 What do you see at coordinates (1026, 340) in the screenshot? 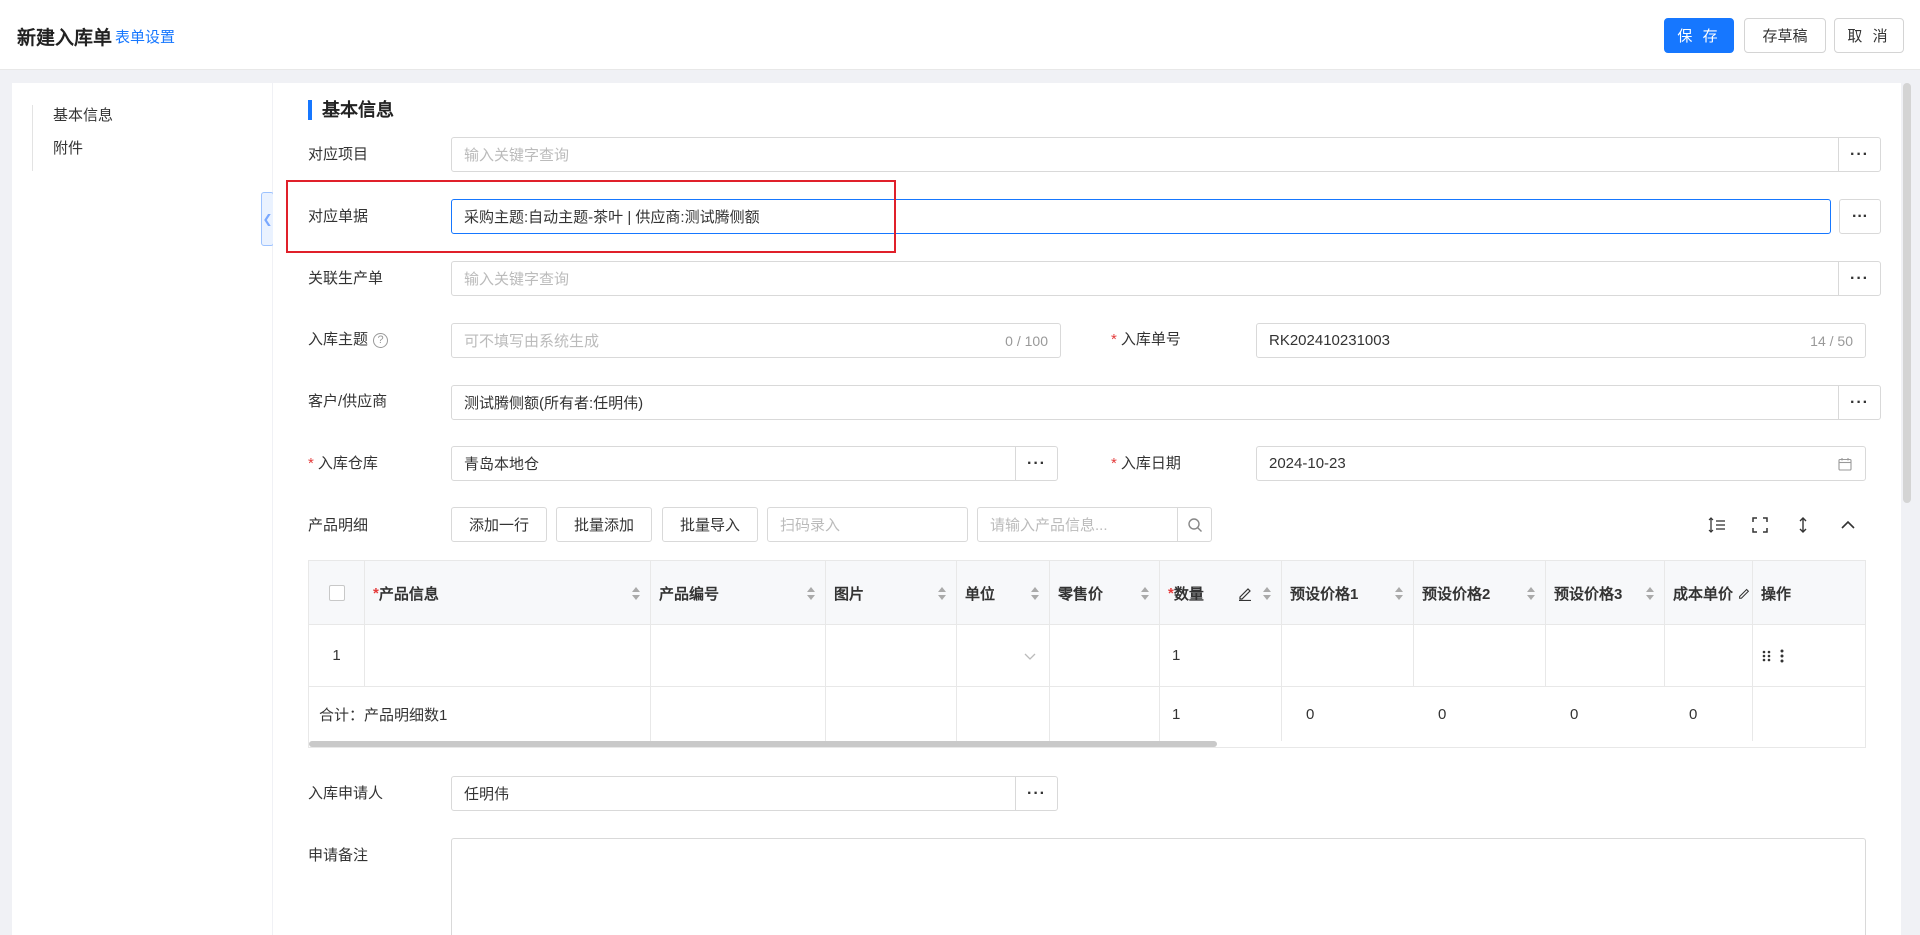
I see `subject-char-count: 0 / 100` at bounding box center [1026, 340].